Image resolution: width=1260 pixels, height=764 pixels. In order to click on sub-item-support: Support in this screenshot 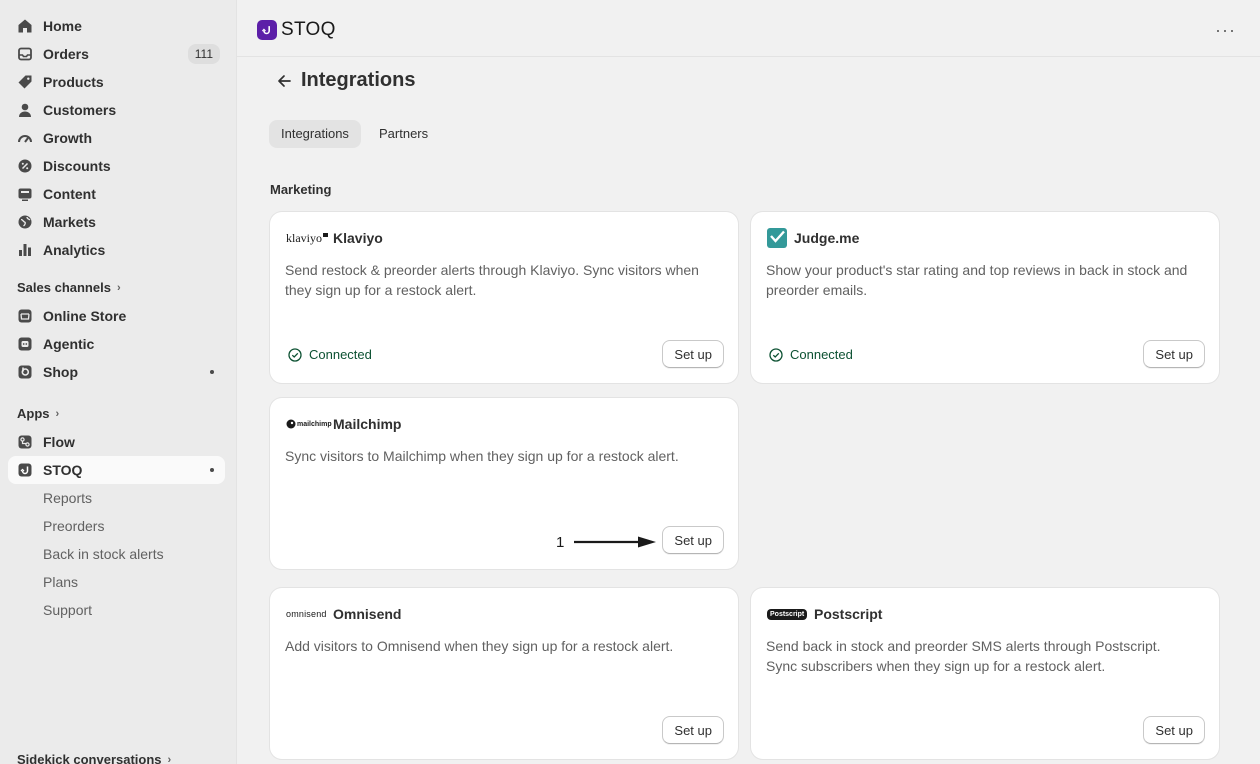, I will do `click(67, 610)`.